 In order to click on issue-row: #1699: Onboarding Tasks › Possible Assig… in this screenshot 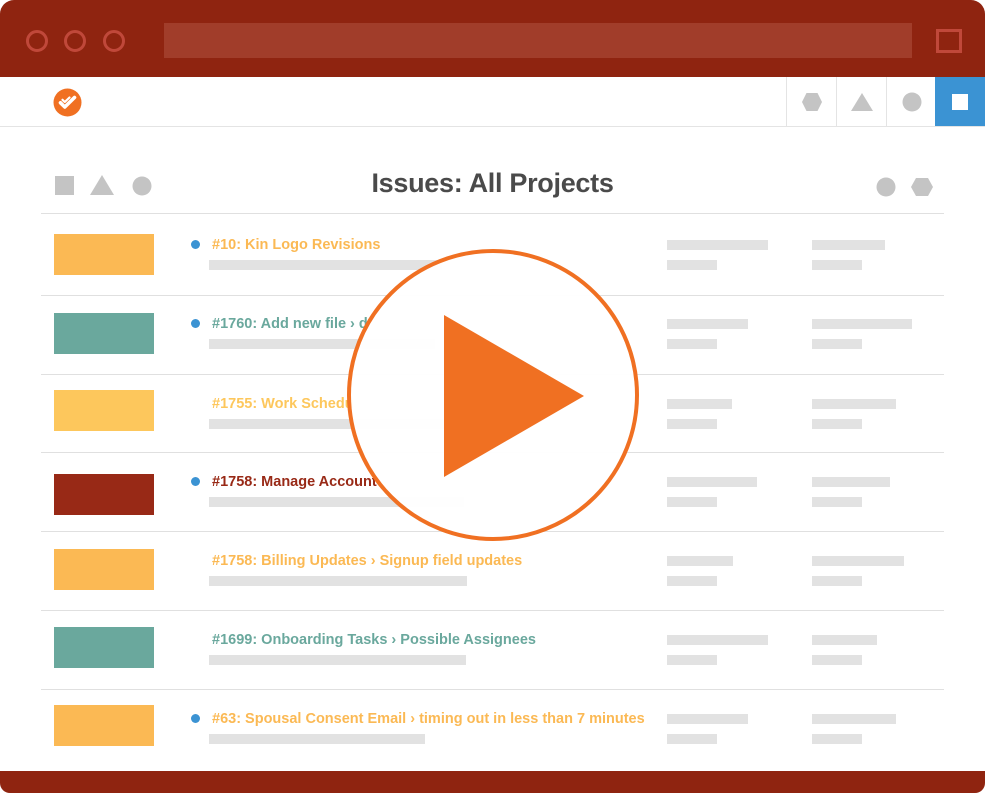, I will do `click(492, 650)`.